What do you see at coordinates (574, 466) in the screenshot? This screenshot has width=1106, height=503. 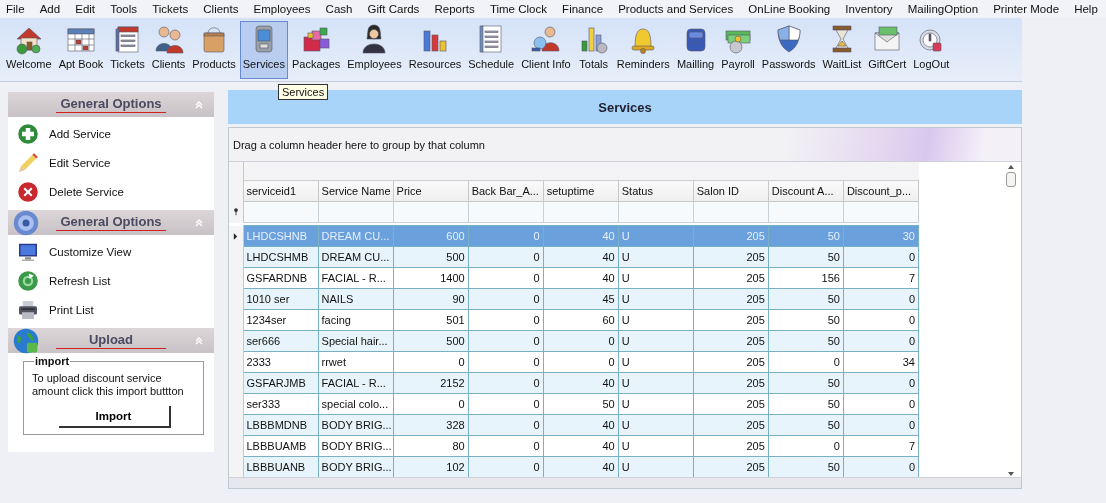 I see `table-row: LBBBUANB BODY BRIG... 102 0 40 U 205 50 0` at bounding box center [574, 466].